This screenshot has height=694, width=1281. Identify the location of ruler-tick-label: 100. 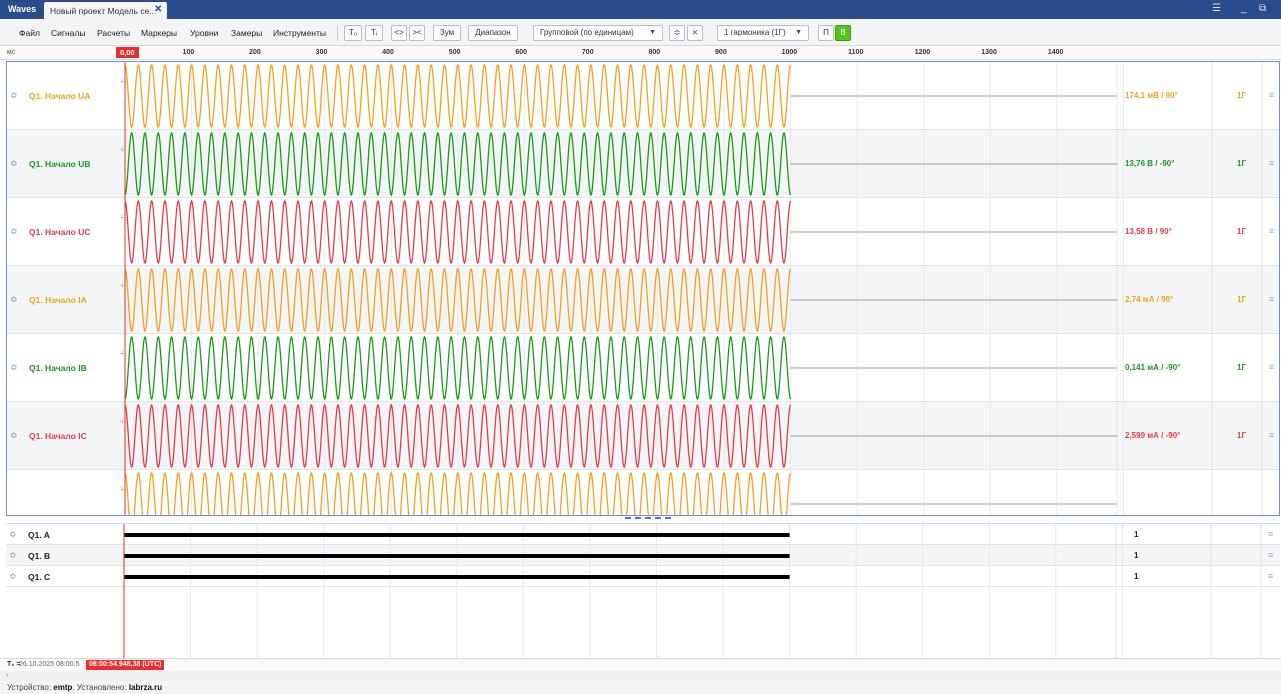
(188, 52).